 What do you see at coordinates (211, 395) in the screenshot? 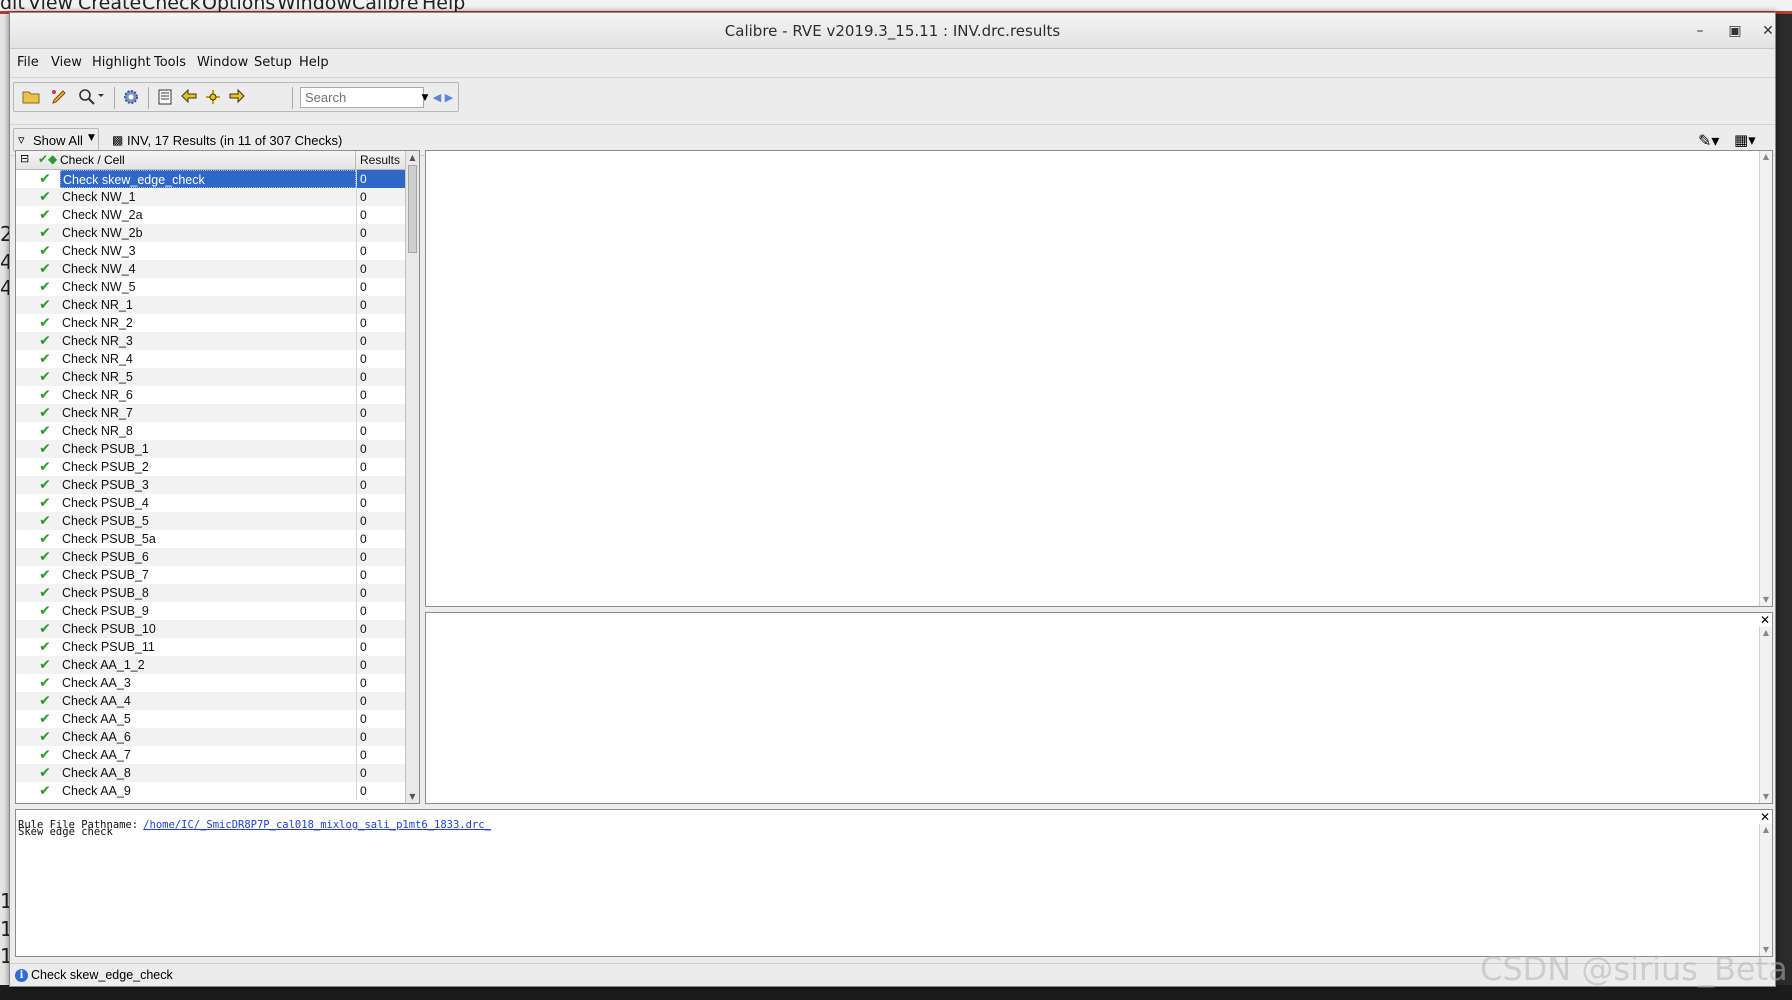
I see `table-row: ✔ Check NR_6 0` at bounding box center [211, 395].